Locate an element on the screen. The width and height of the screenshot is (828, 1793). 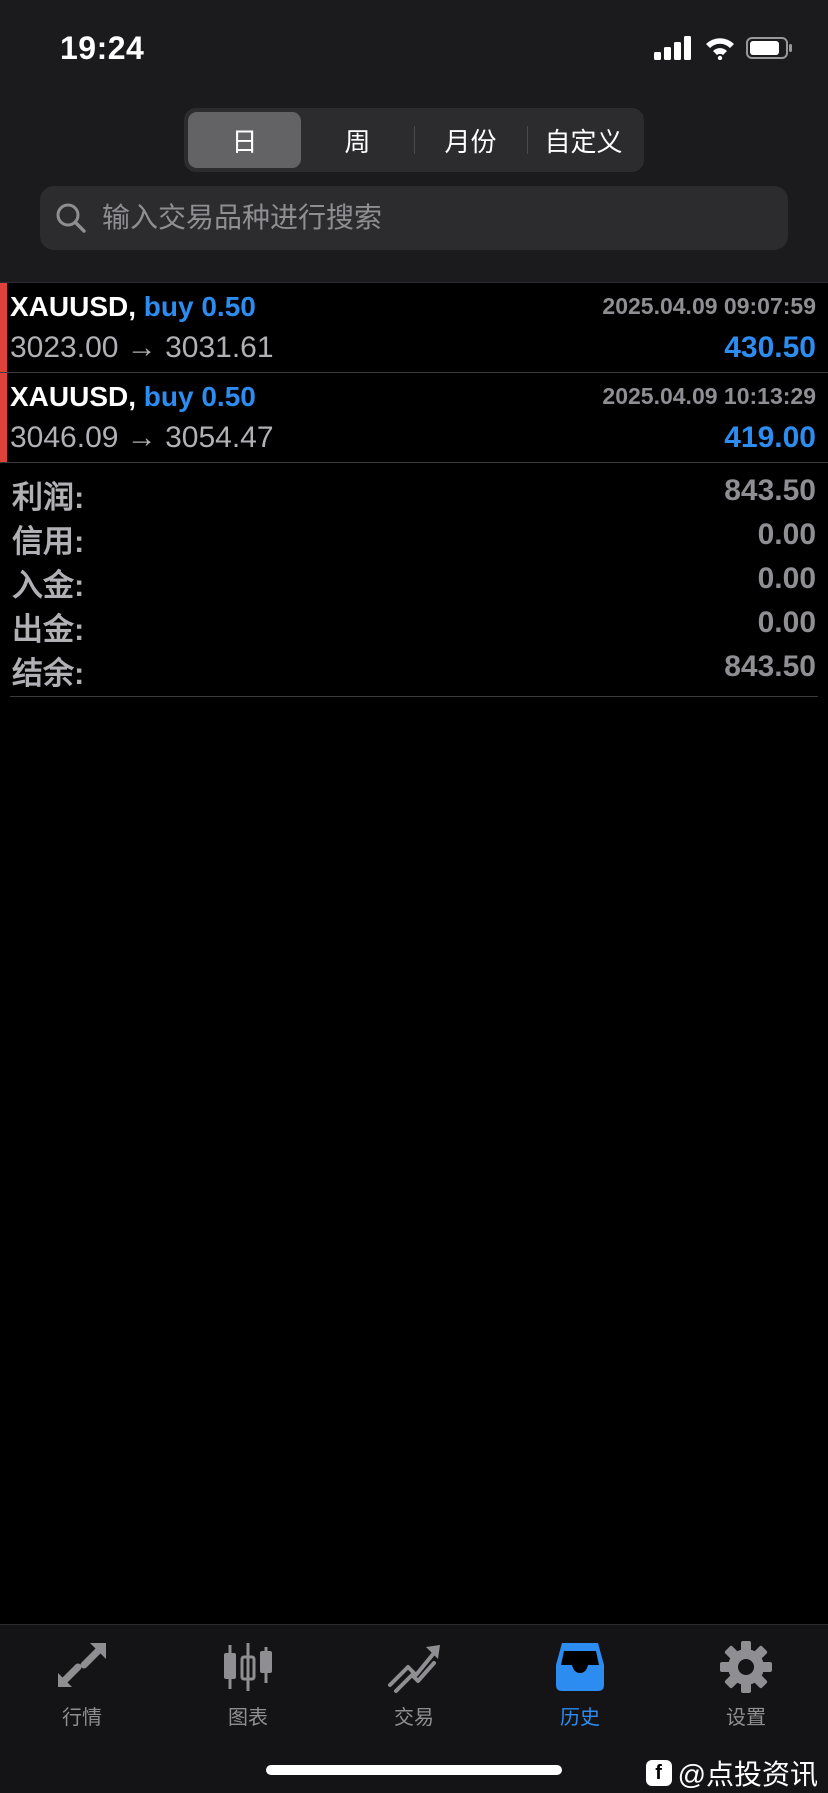
tab-label: 行情 is located at coordinates (82, 1718).